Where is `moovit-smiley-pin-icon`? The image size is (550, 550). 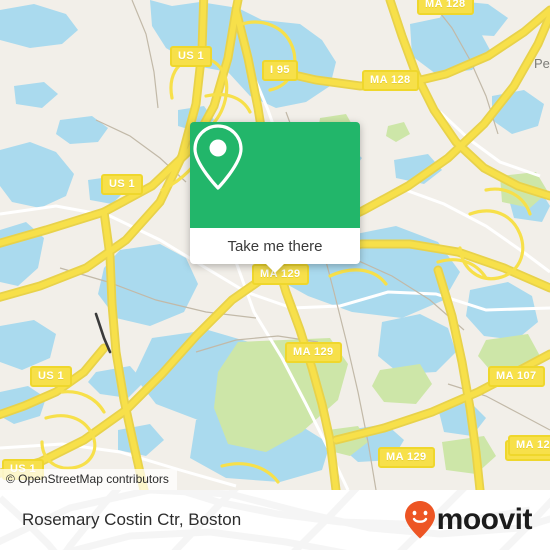
moovit-smiley-pin-icon is located at coordinates (419, 520).